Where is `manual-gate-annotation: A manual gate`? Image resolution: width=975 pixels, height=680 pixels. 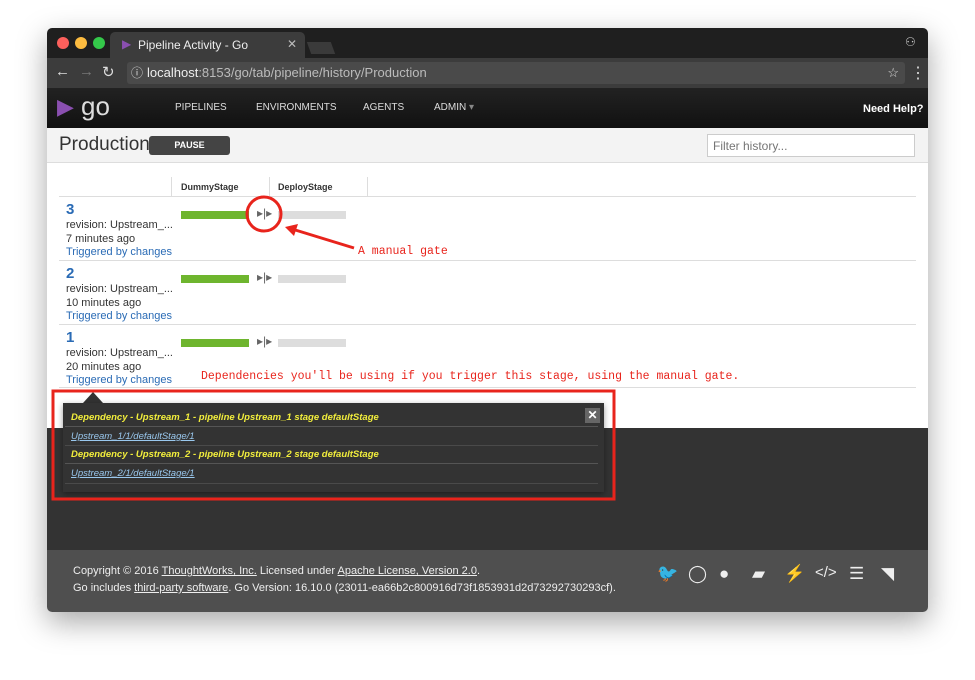
manual-gate-annotation: A manual gate is located at coordinates (403, 251).